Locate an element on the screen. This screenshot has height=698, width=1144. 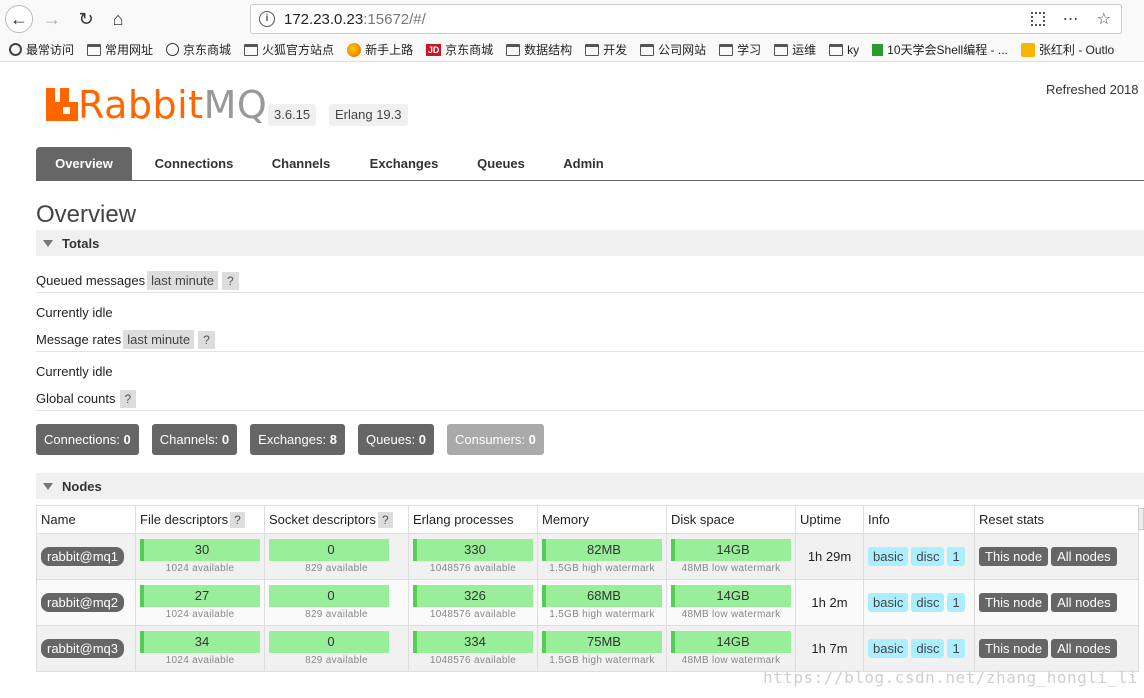
erlang-processes-meter: 326 is located at coordinates (473, 596).